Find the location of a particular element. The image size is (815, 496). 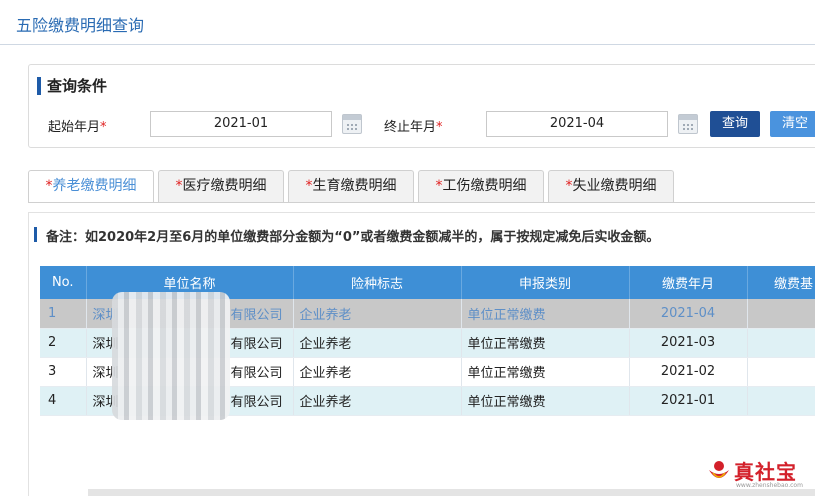

redaction-mask is located at coordinates (171, 356).